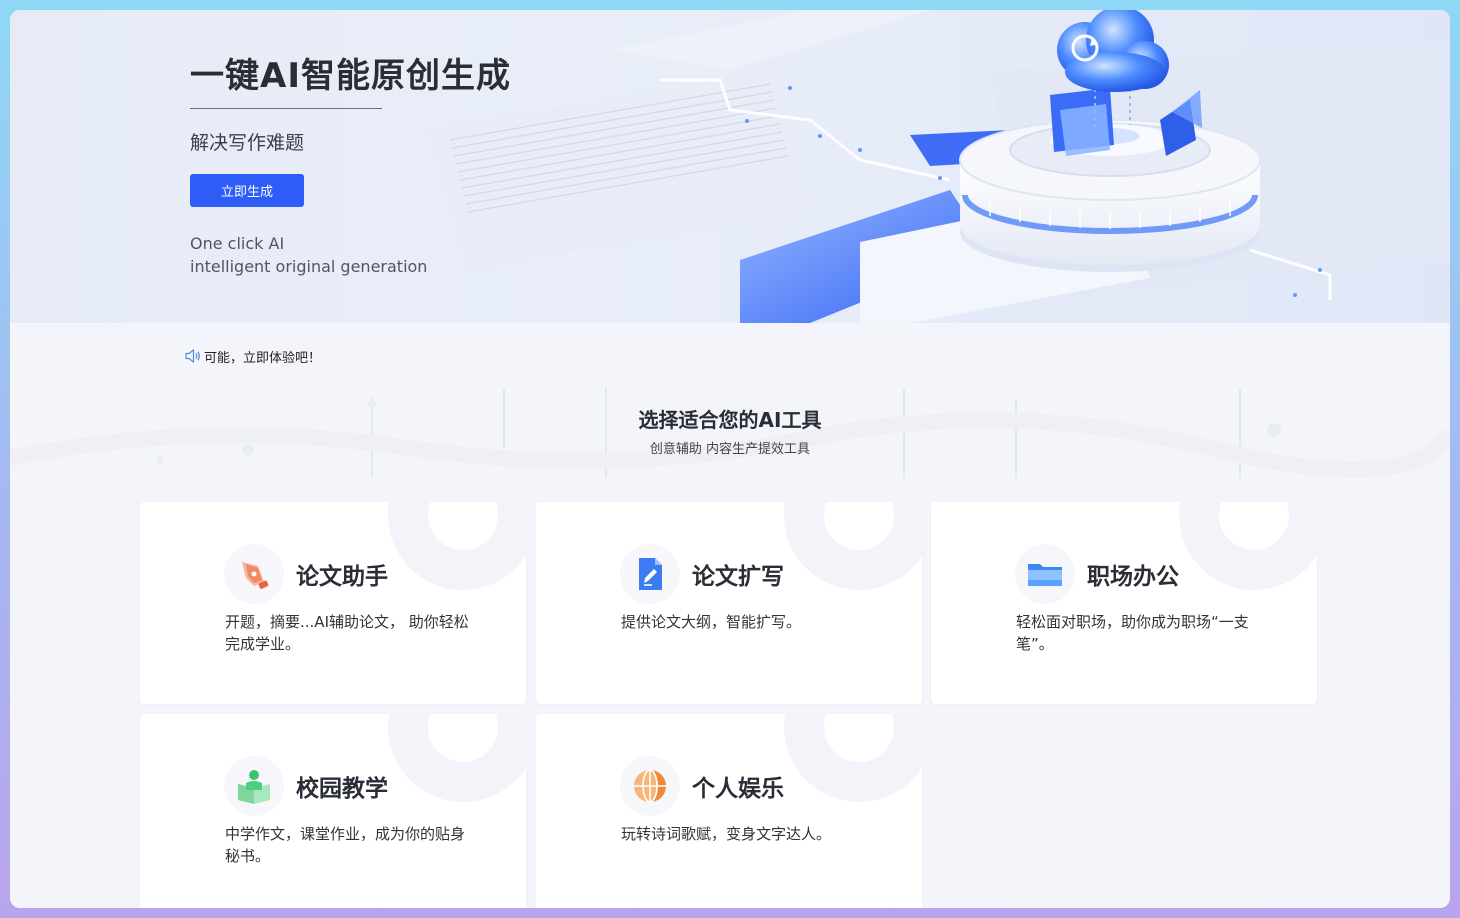 The height and width of the screenshot is (918, 1460). Describe the element at coordinates (263, 358) in the screenshot. I see `notice-text: 可能，立即体验吧！` at that location.